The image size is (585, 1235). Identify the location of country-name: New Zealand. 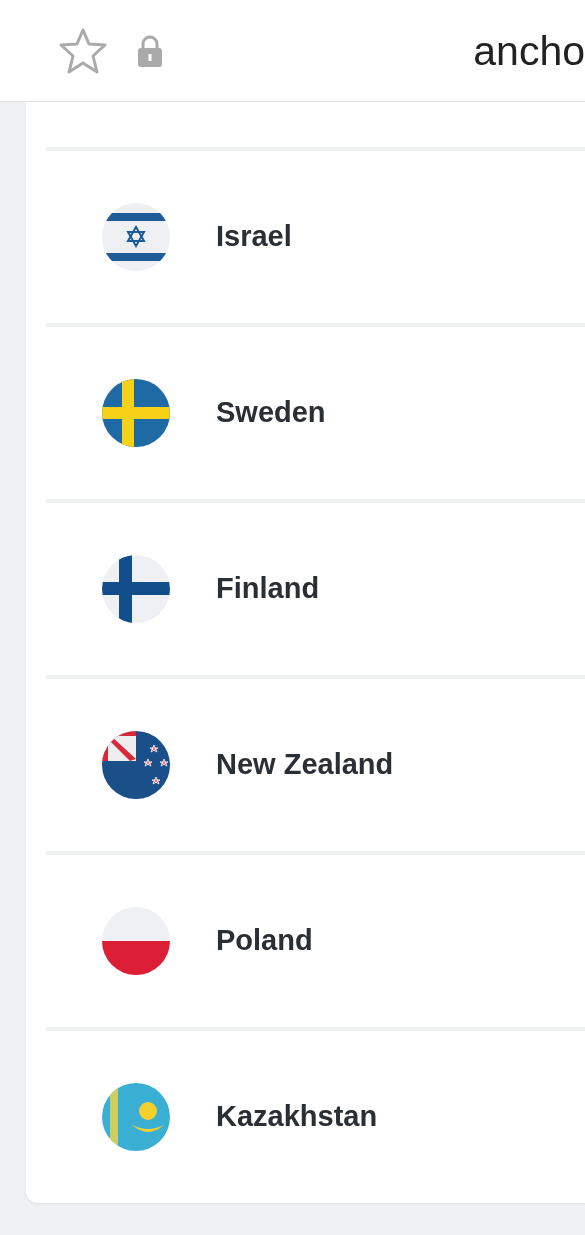
(305, 765).